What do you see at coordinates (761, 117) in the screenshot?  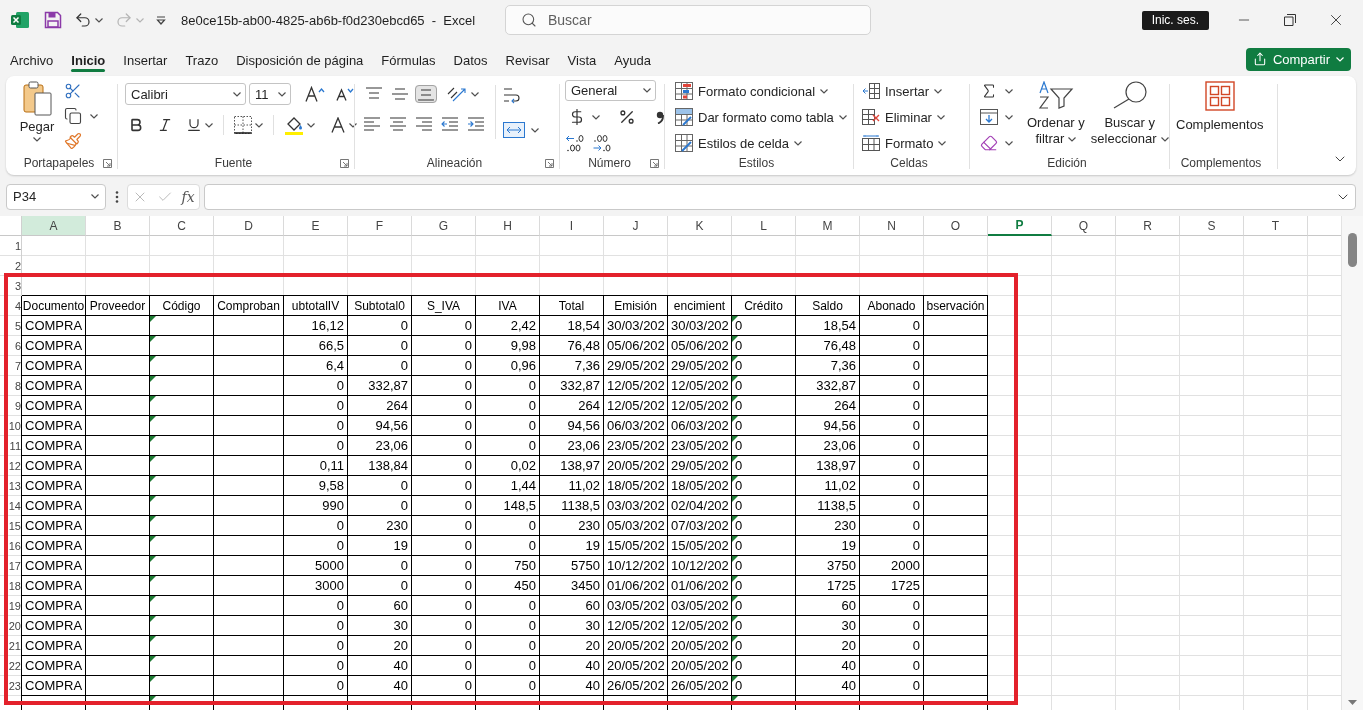 I see `styles-menu-button: Dar formato como tabla` at bounding box center [761, 117].